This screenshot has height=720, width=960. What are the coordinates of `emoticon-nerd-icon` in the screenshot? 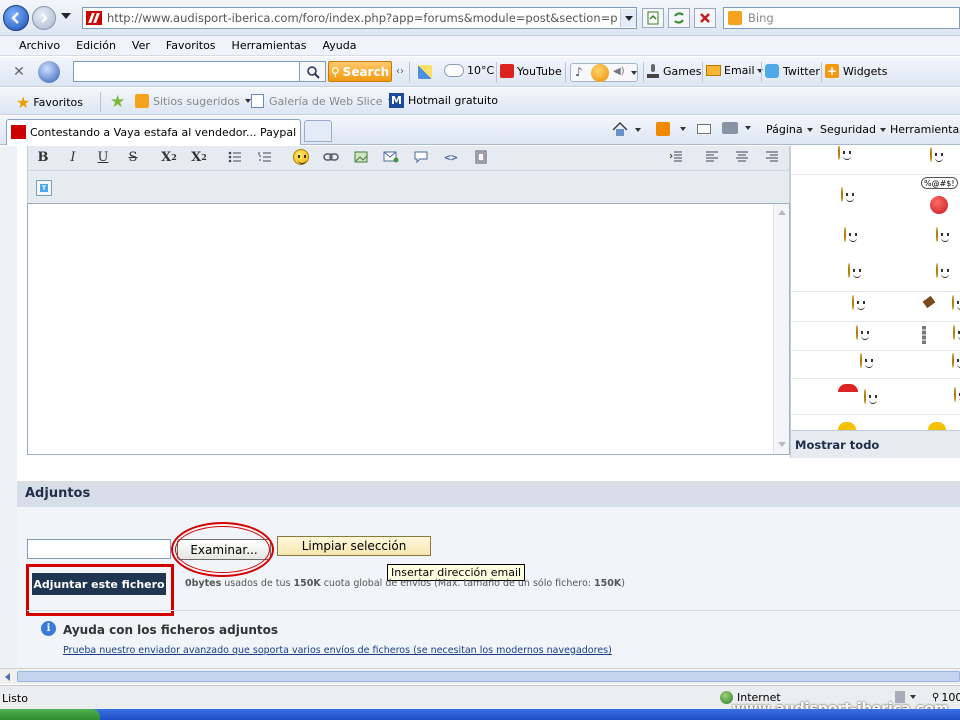 It's located at (857, 332).